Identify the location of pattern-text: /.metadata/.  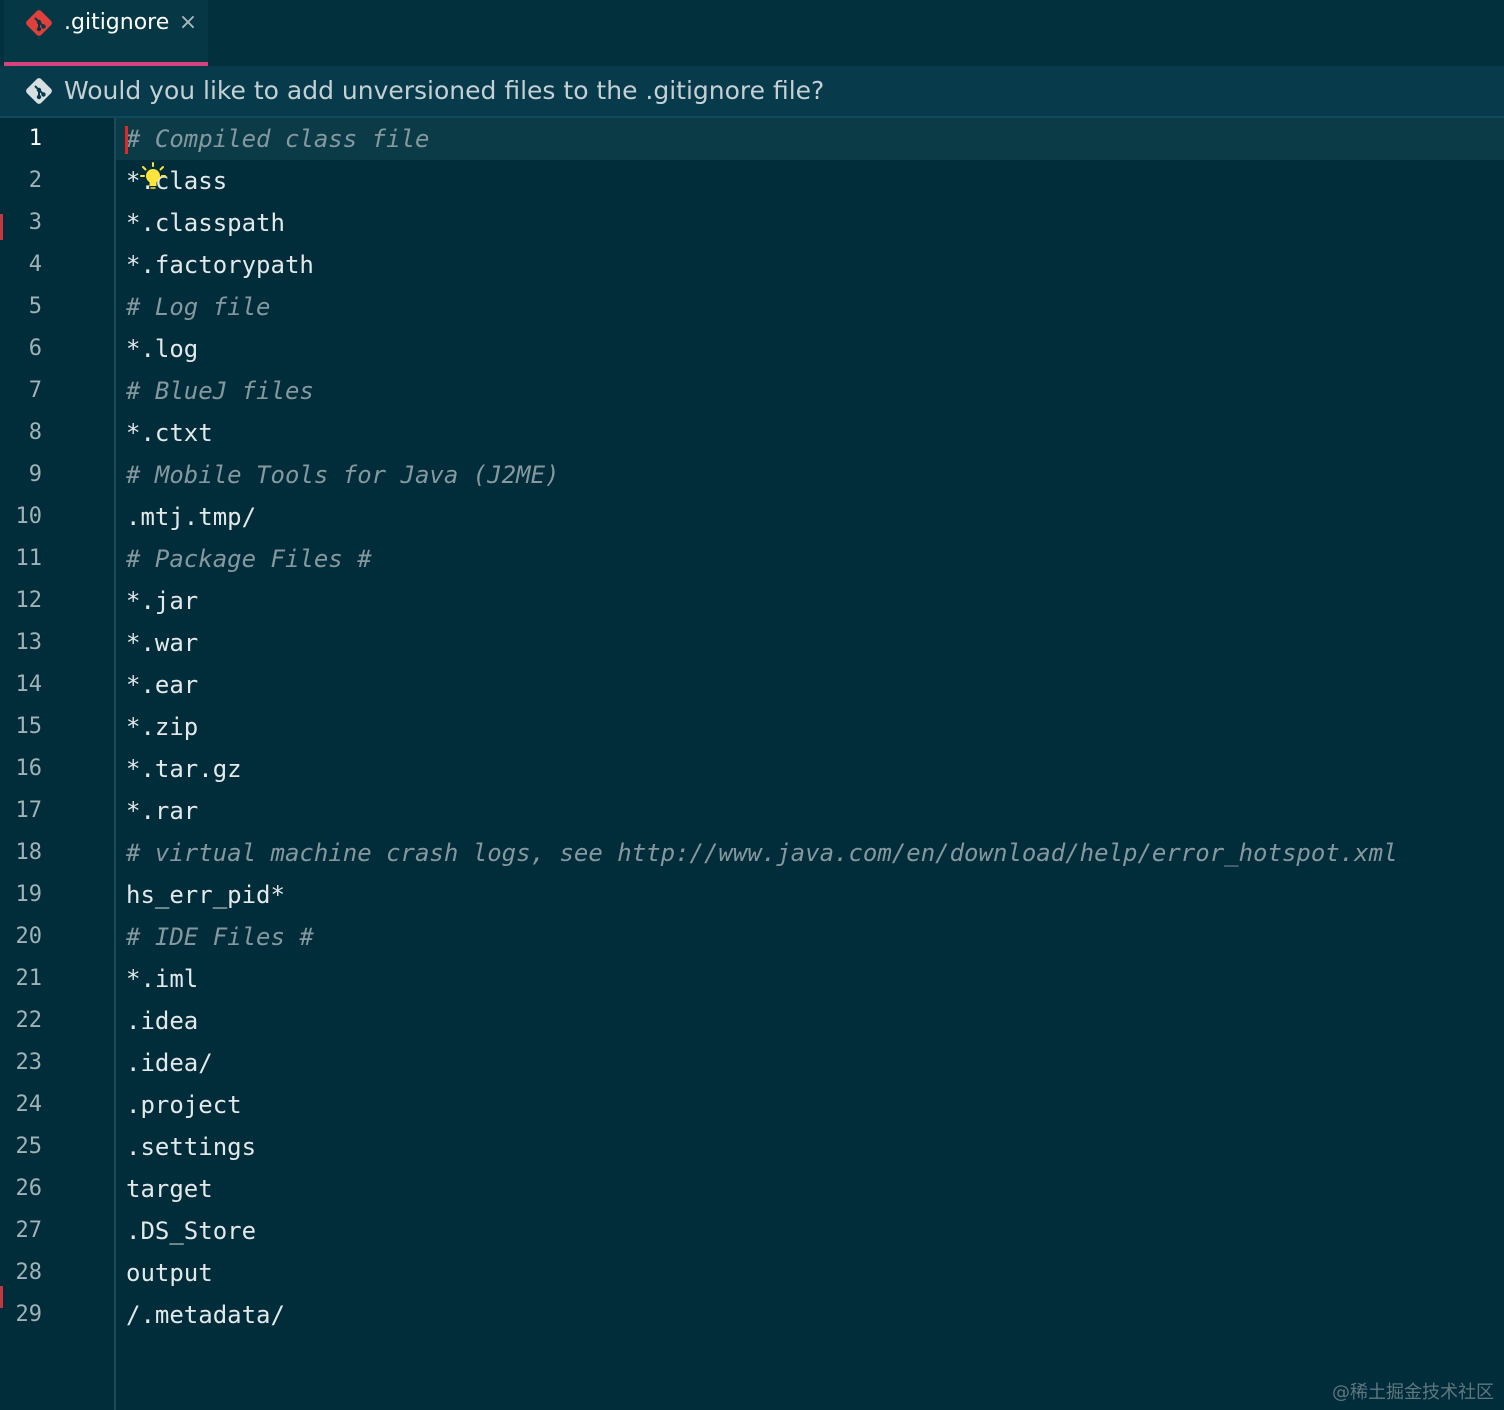
(205, 1315).